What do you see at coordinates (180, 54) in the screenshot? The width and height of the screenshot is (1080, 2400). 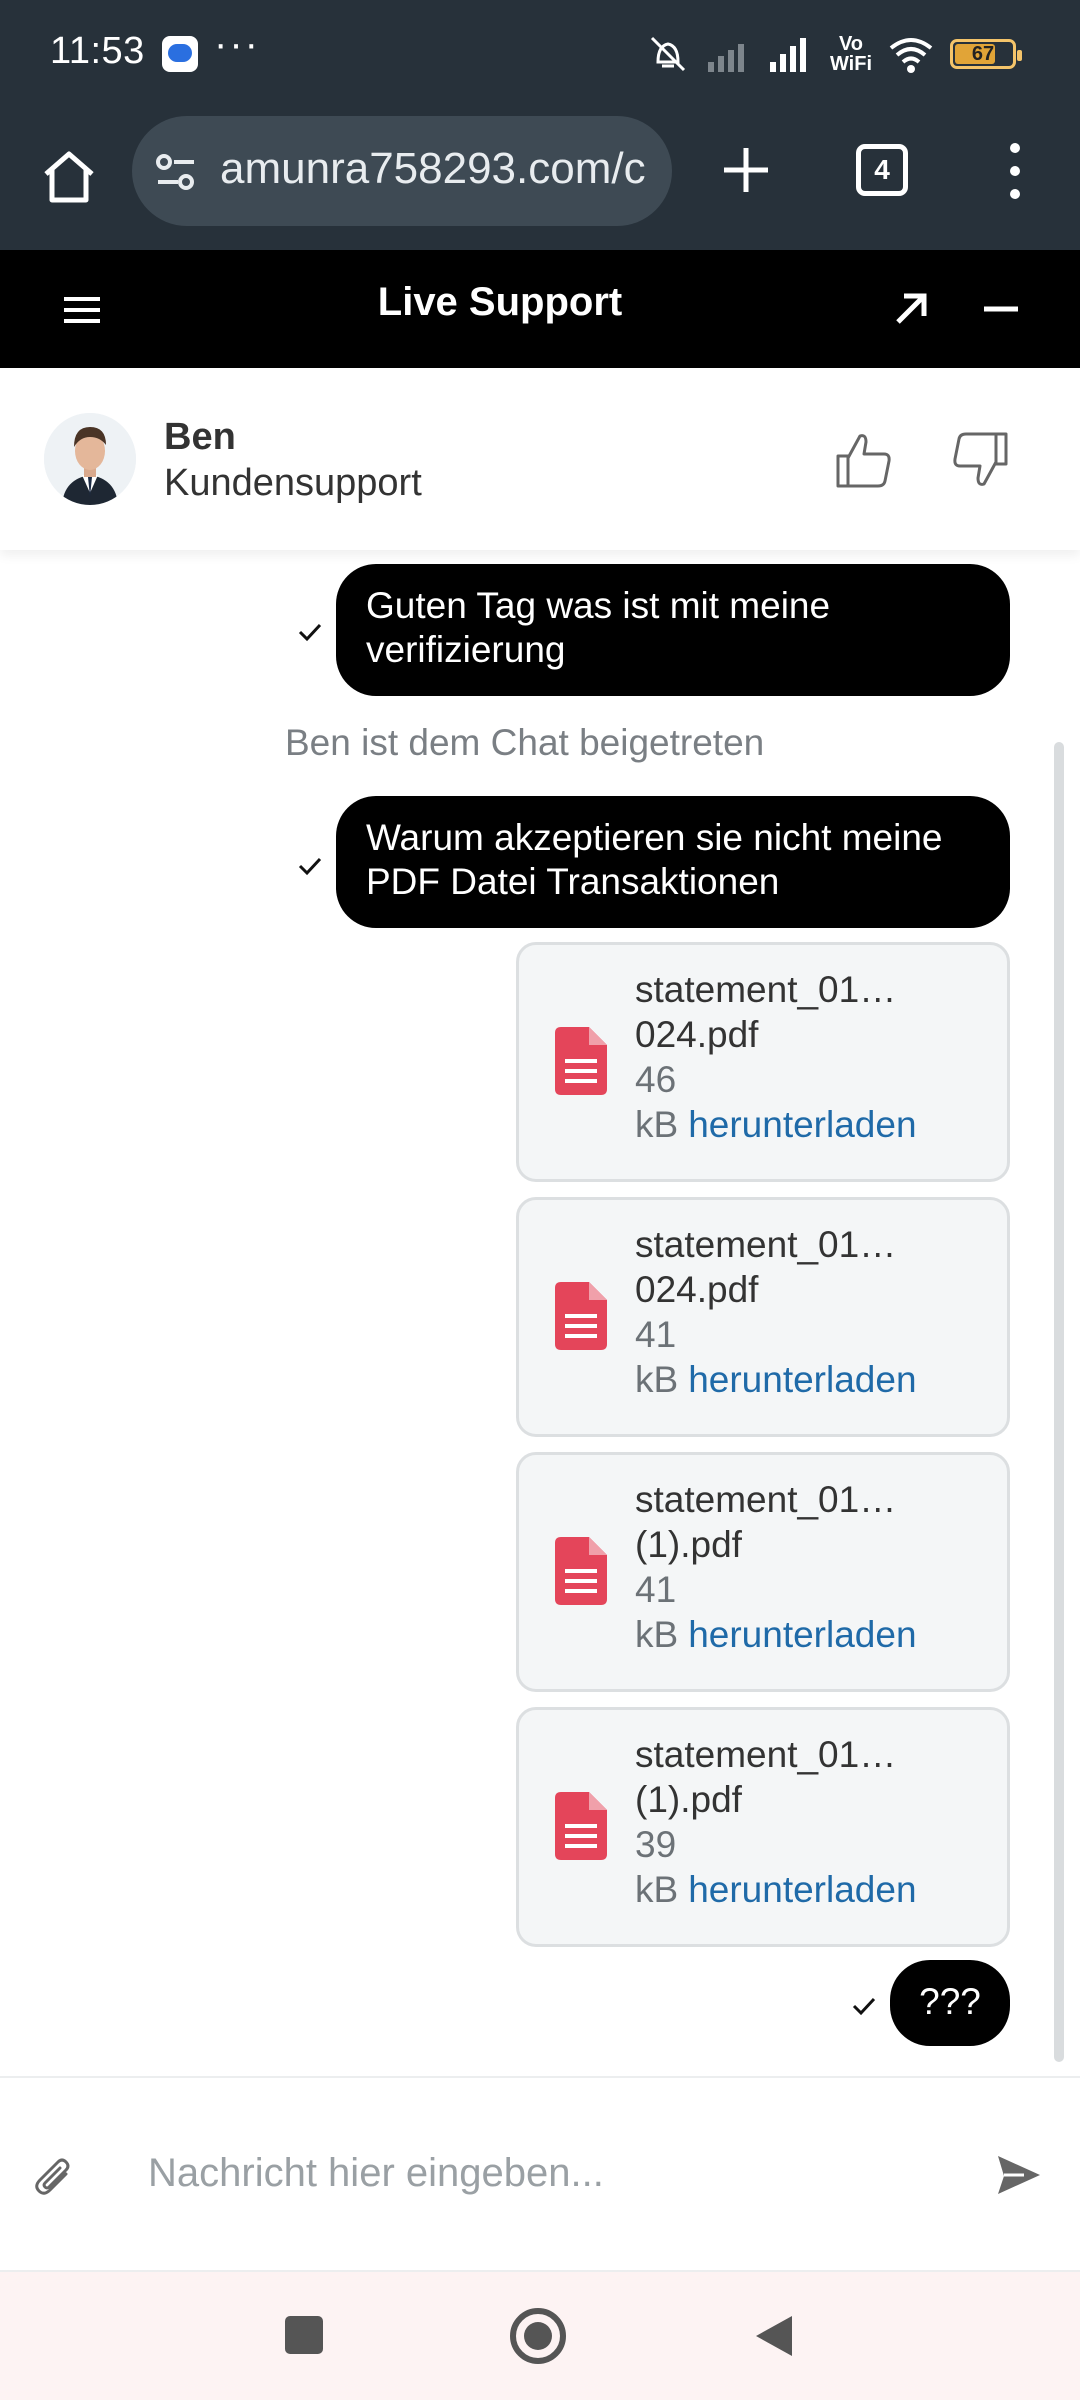 I see `messages-notification-icon` at bounding box center [180, 54].